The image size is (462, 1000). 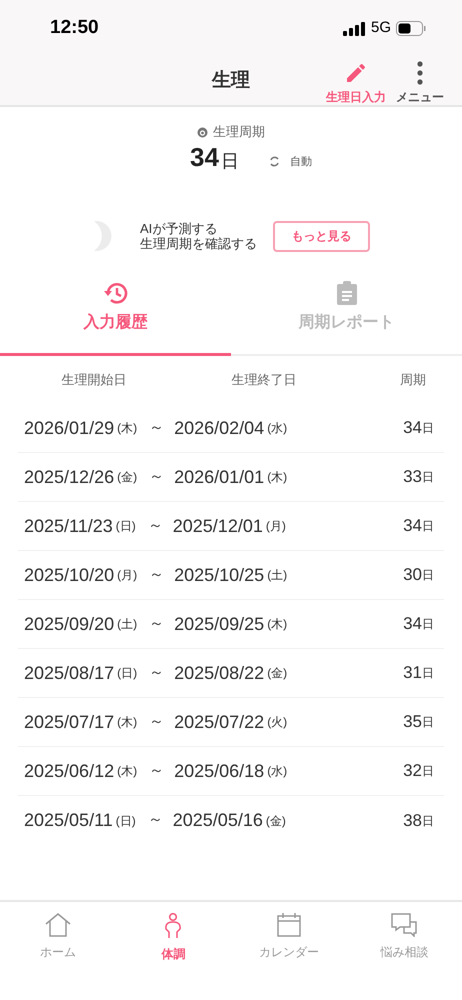 I want to click on status-time: 12:50, so click(x=74, y=28).